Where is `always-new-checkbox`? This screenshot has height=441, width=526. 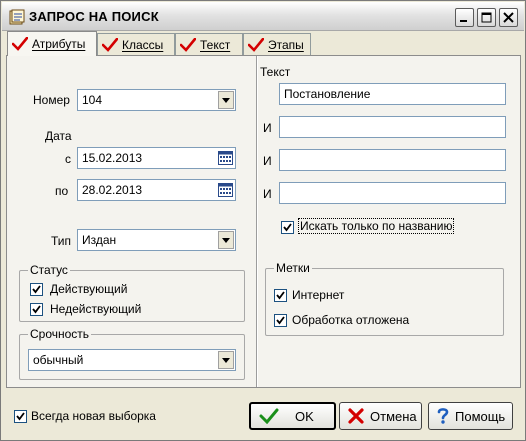 always-new-checkbox is located at coordinates (20, 416).